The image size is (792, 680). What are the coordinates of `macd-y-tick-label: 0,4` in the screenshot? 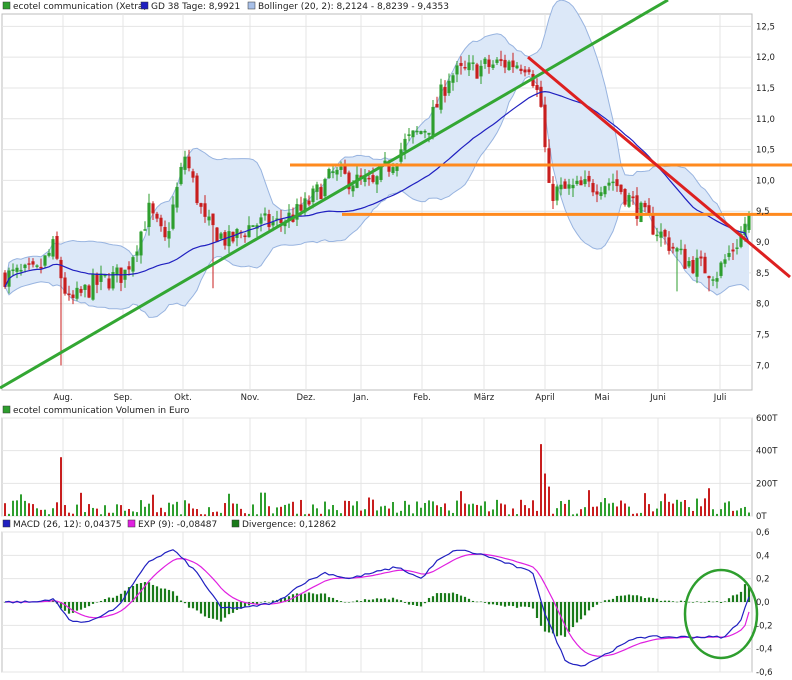 It's located at (763, 556).